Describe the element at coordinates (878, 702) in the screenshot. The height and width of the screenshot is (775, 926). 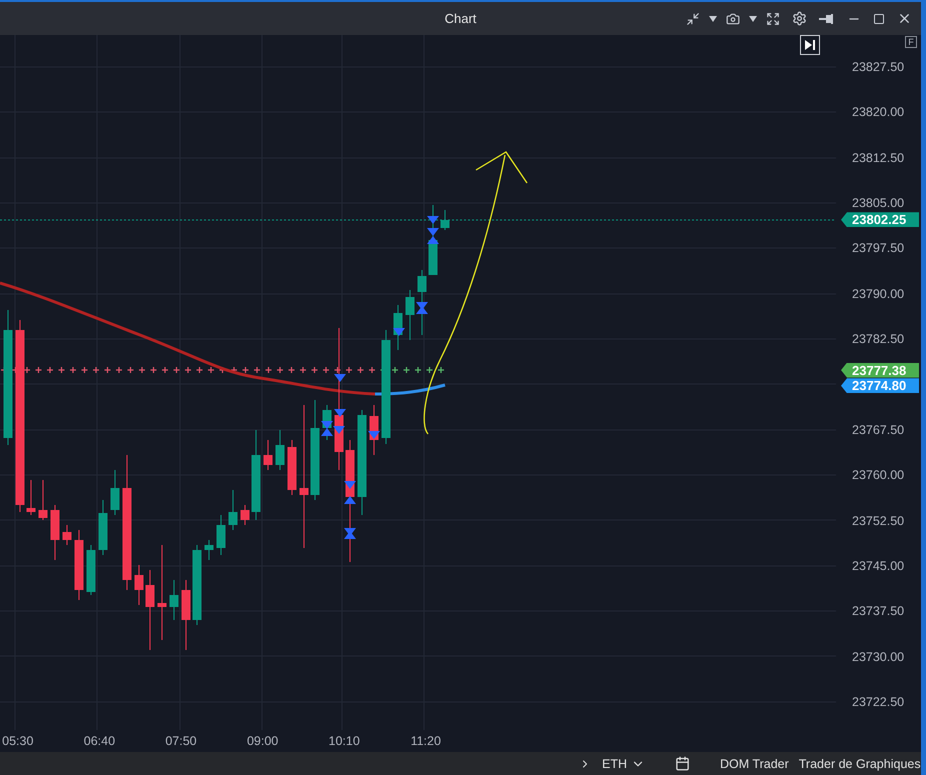
I see `price-label: 23722.50` at that location.